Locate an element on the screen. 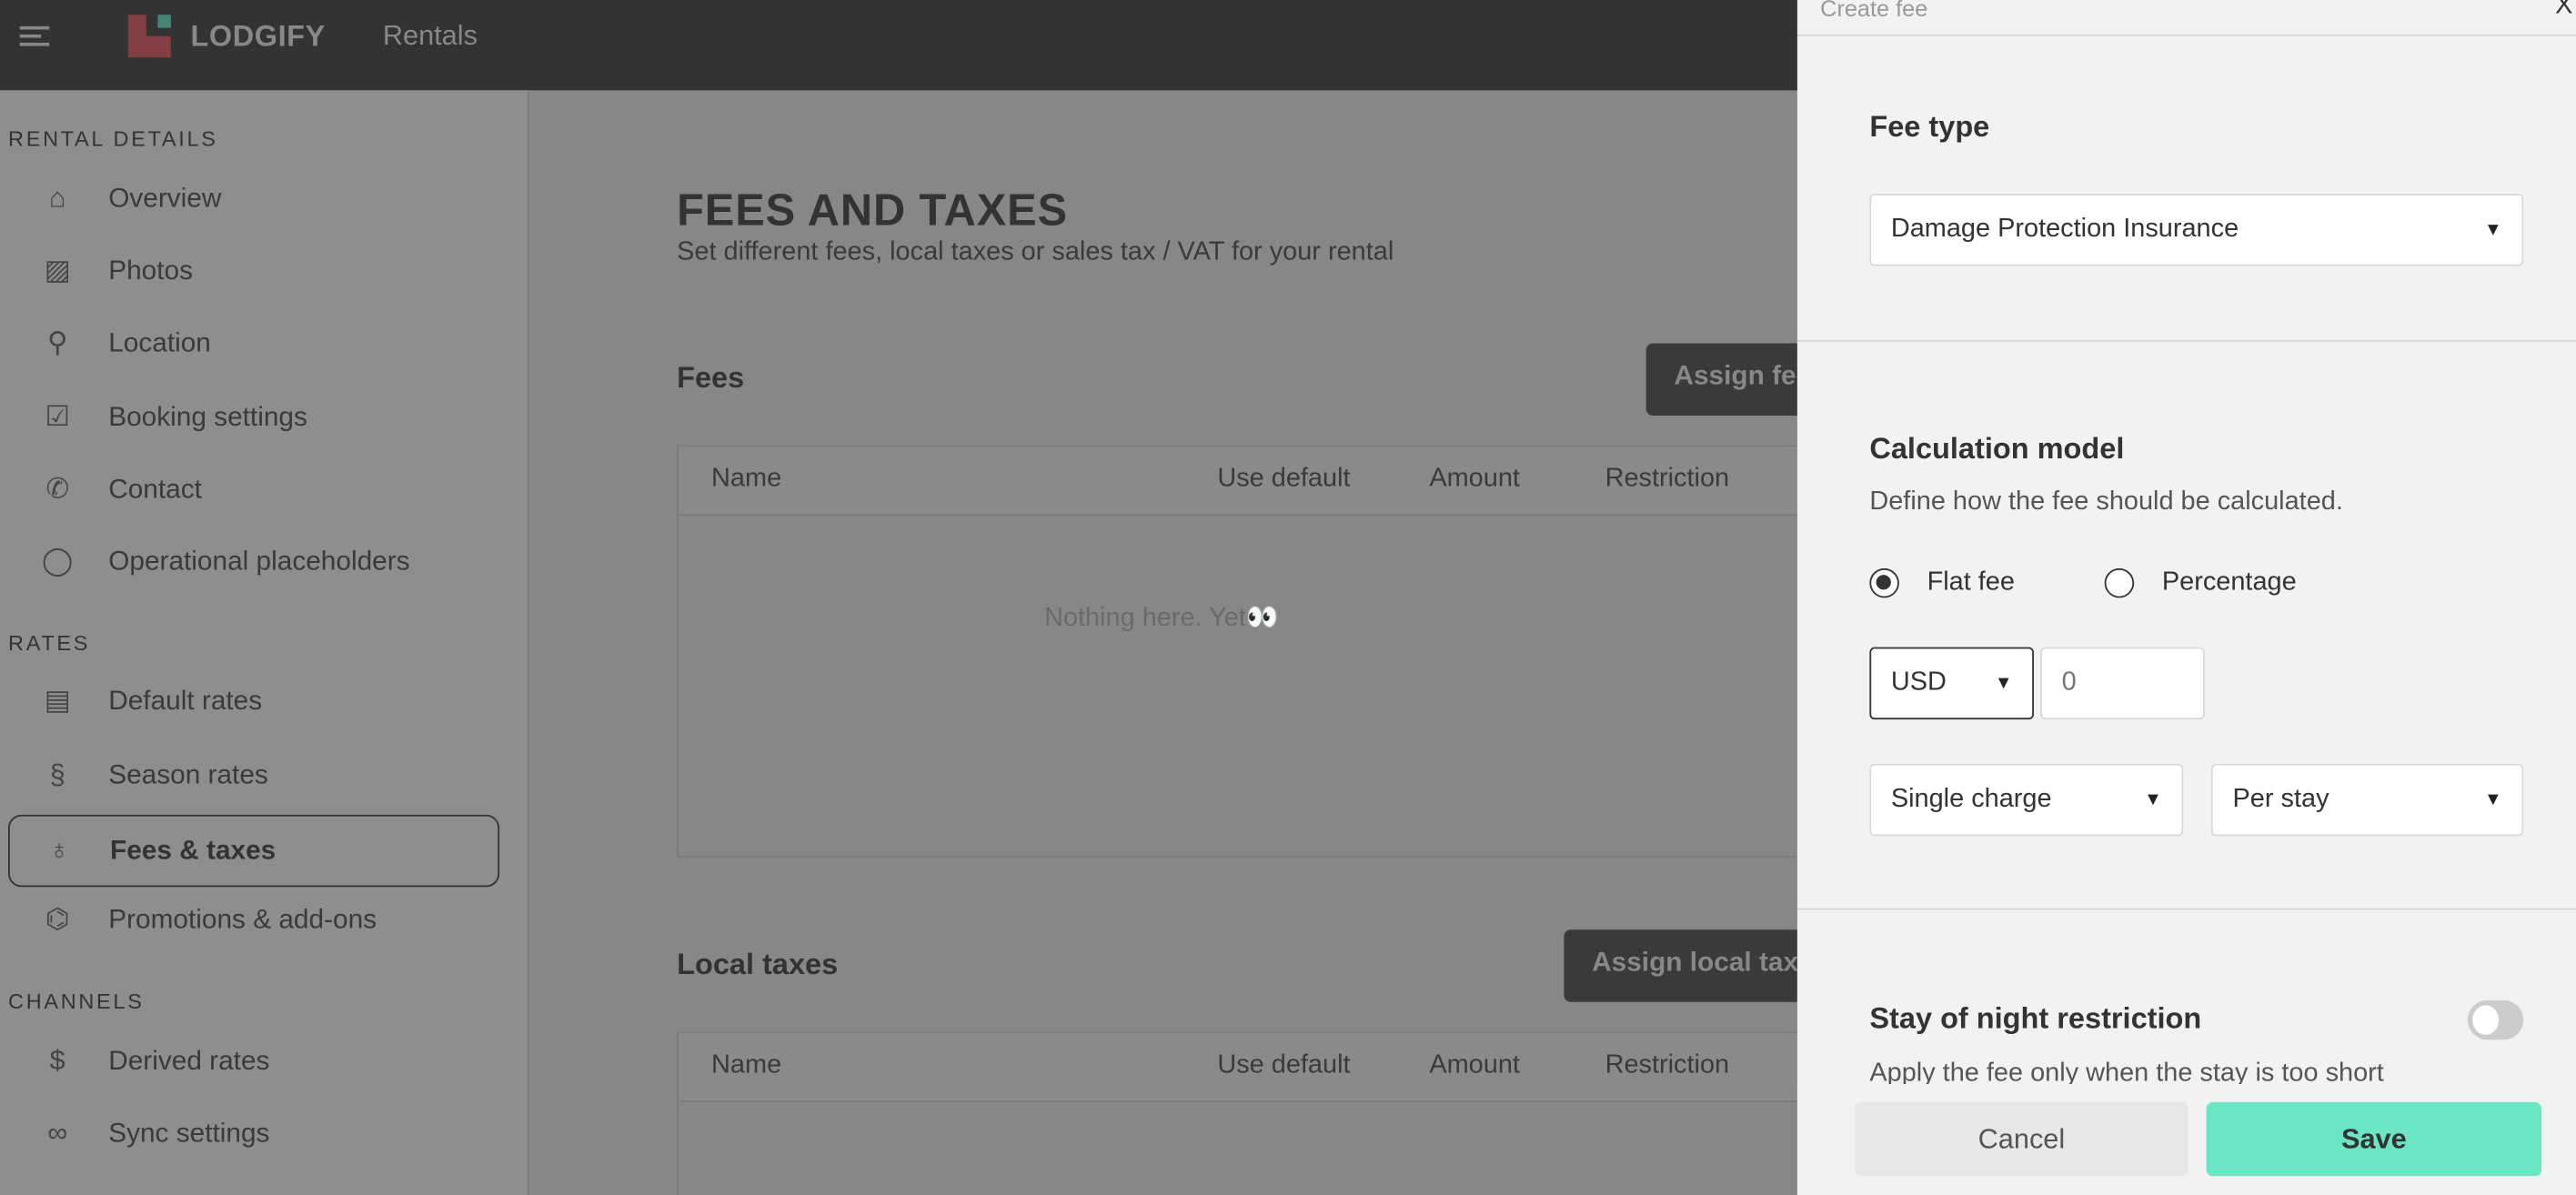  section-rental-details: RENTAL DETAILS is located at coordinates (113, 139).